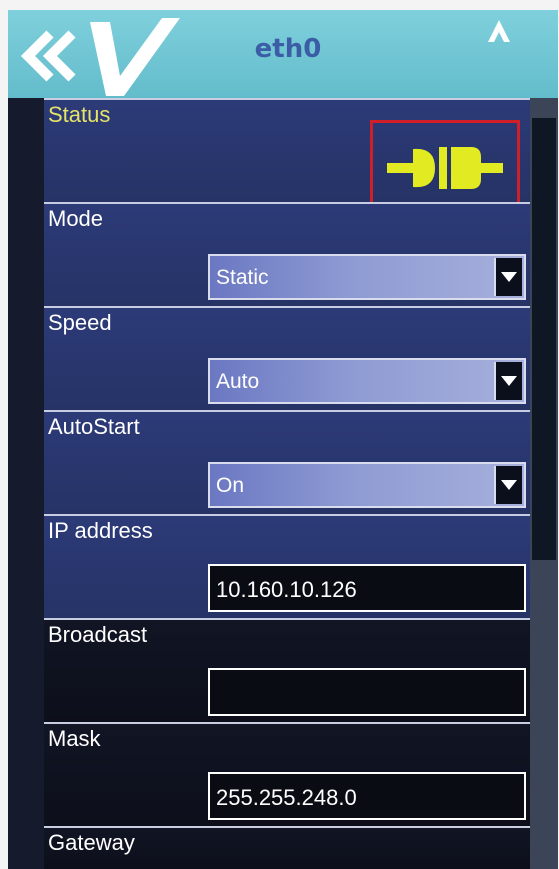 The width and height of the screenshot is (559, 869). What do you see at coordinates (238, 381) in the screenshot?
I see `speed-value: Auto` at bounding box center [238, 381].